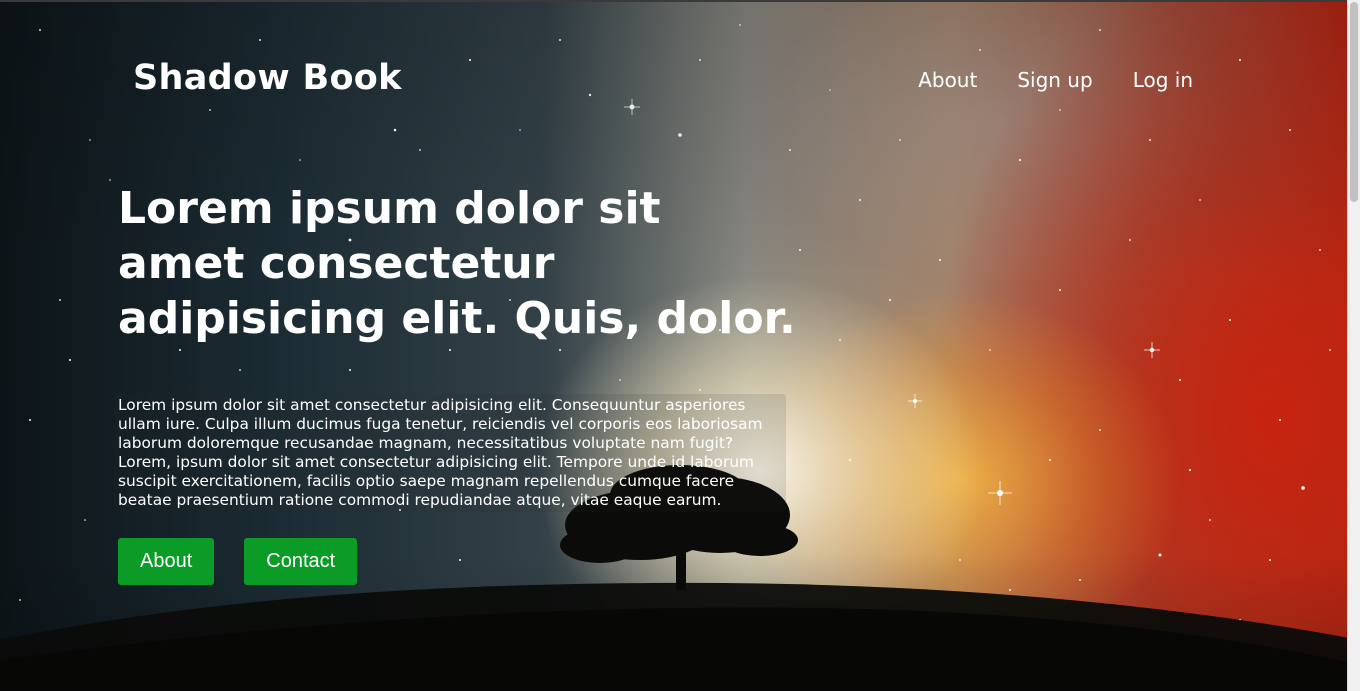  I want to click on nav-link-sign-up: Sign up, so click(1054, 80).